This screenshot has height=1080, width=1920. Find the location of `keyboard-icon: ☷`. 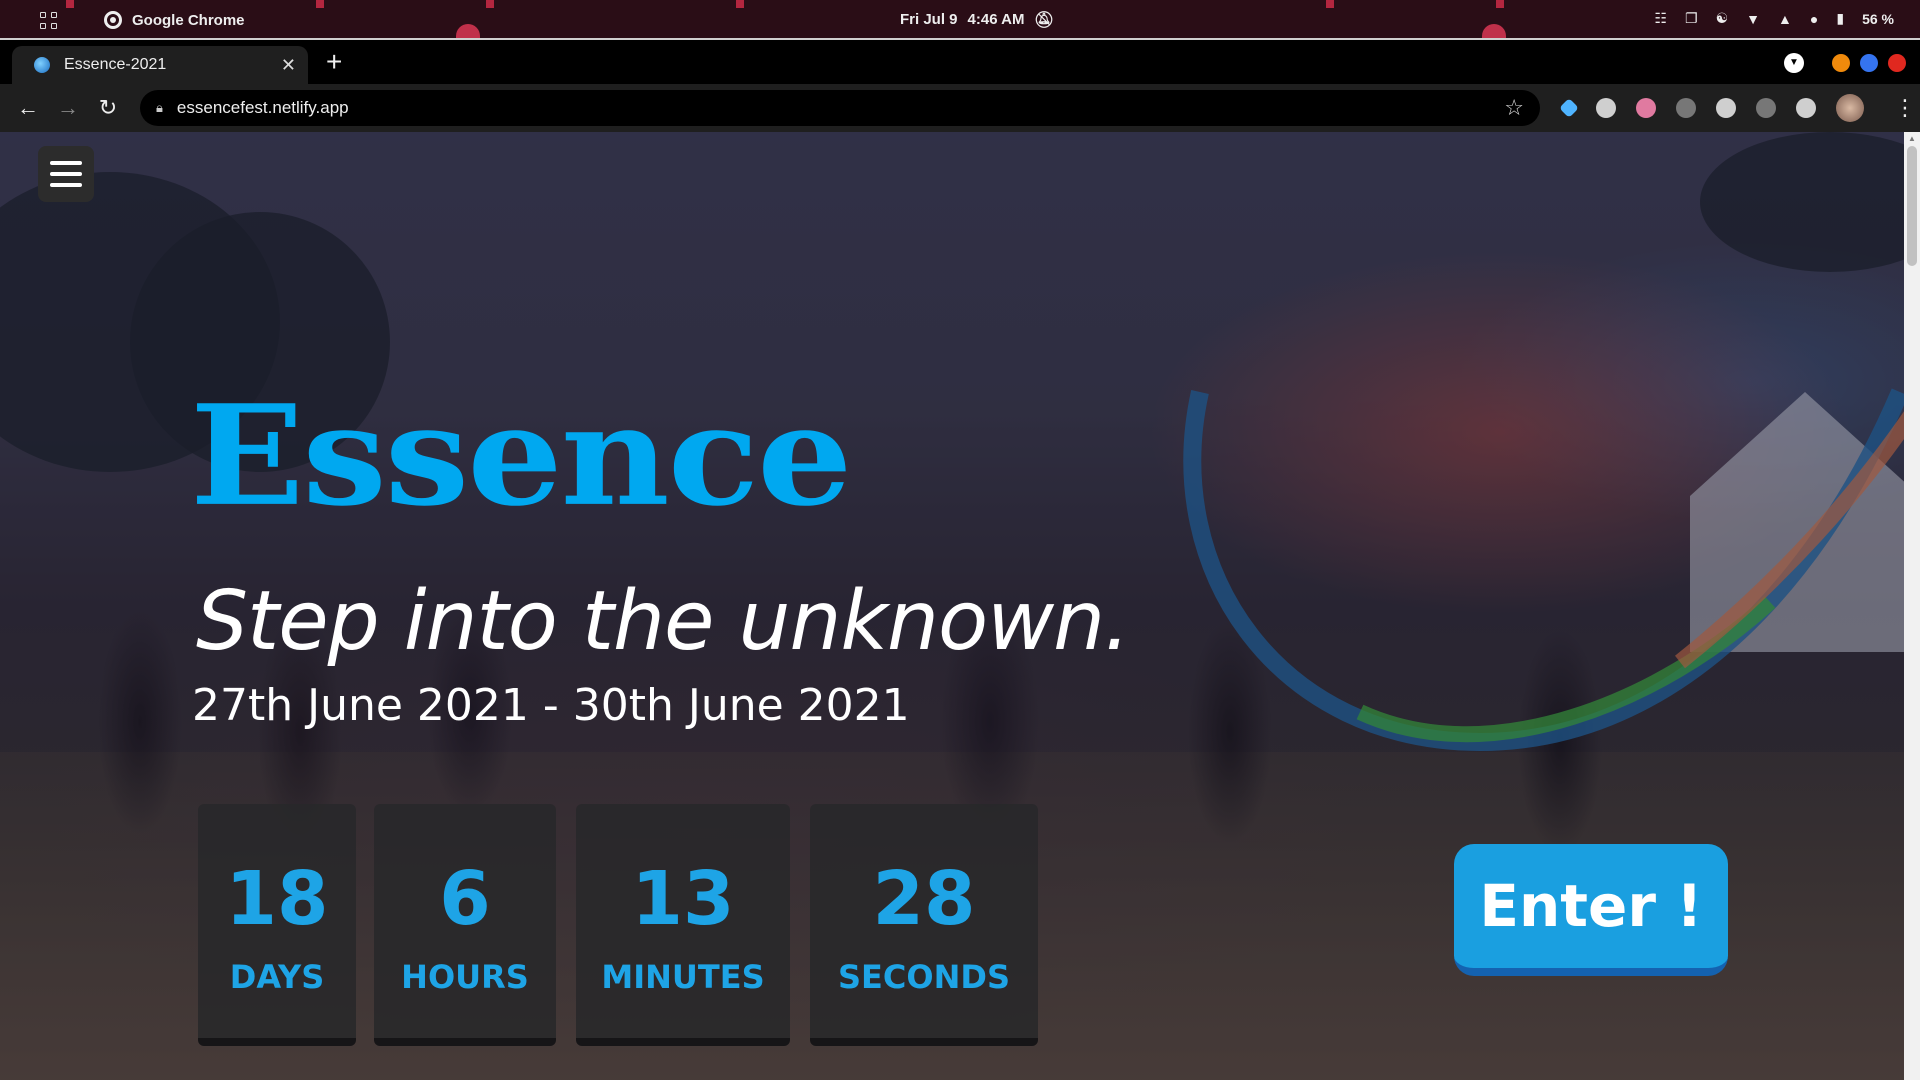

keyboard-icon: ☷ is located at coordinates (1660, 18).